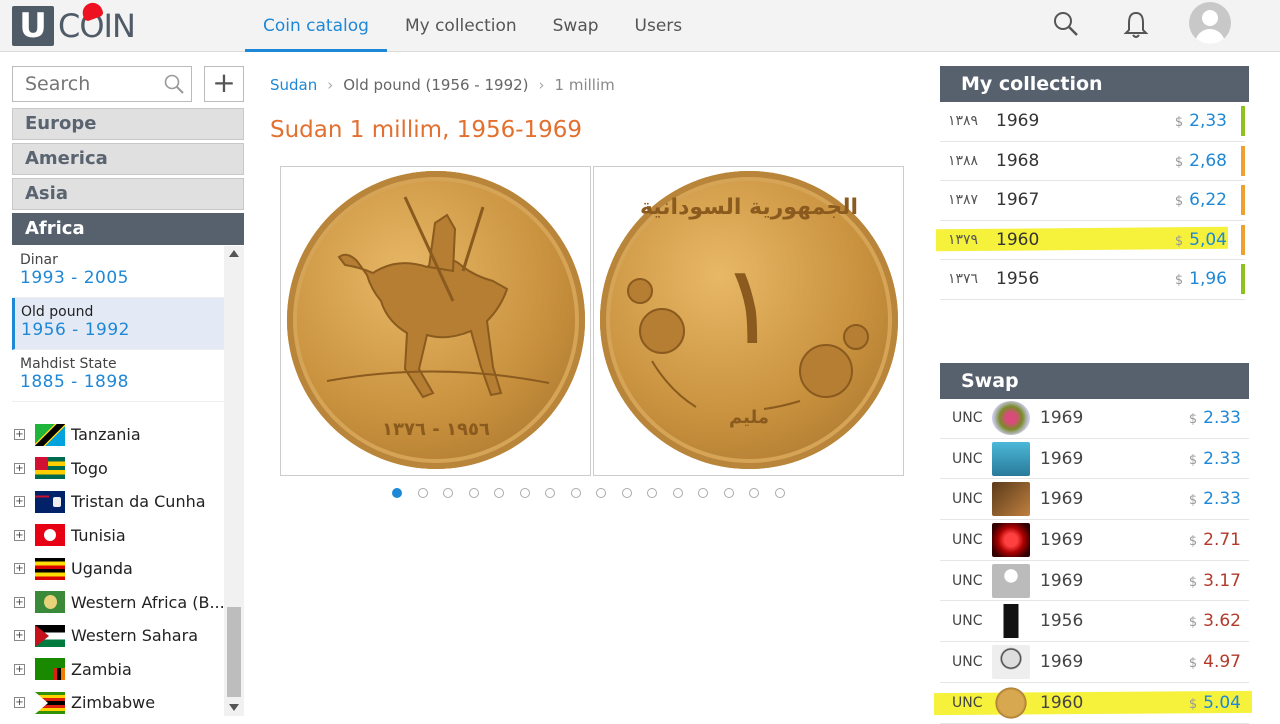 Image resolution: width=1280 pixels, height=724 pixels. What do you see at coordinates (118, 670) in the screenshot?
I see `country-item-zambia: + Zambia` at bounding box center [118, 670].